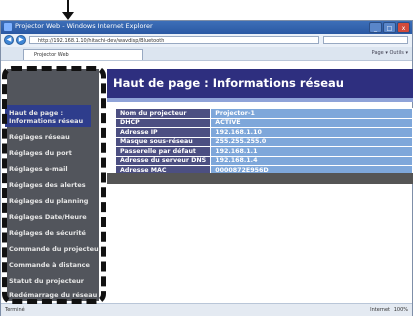  What do you see at coordinates (163, 160) in the screenshot?
I see `row-label: Adresse du serveur DNS` at bounding box center [163, 160].